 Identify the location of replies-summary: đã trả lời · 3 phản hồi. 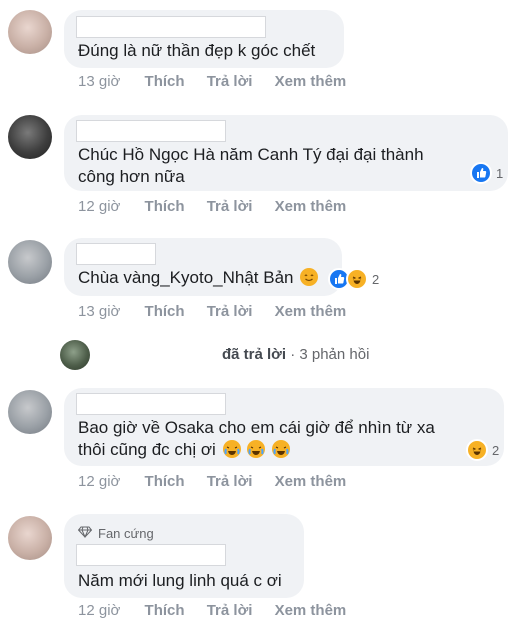
(295, 354).